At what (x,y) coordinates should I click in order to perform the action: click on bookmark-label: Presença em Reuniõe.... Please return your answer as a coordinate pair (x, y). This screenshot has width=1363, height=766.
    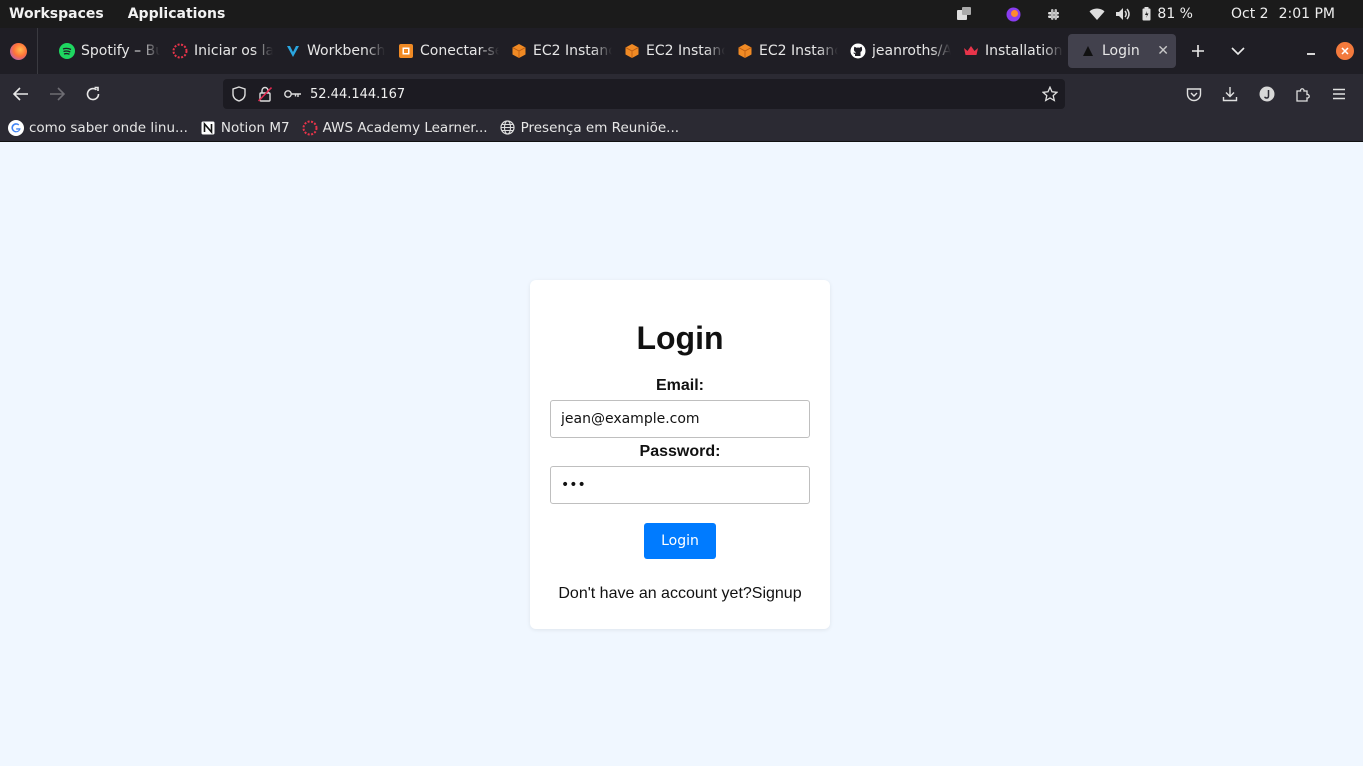
    Looking at the image, I should click on (600, 127).